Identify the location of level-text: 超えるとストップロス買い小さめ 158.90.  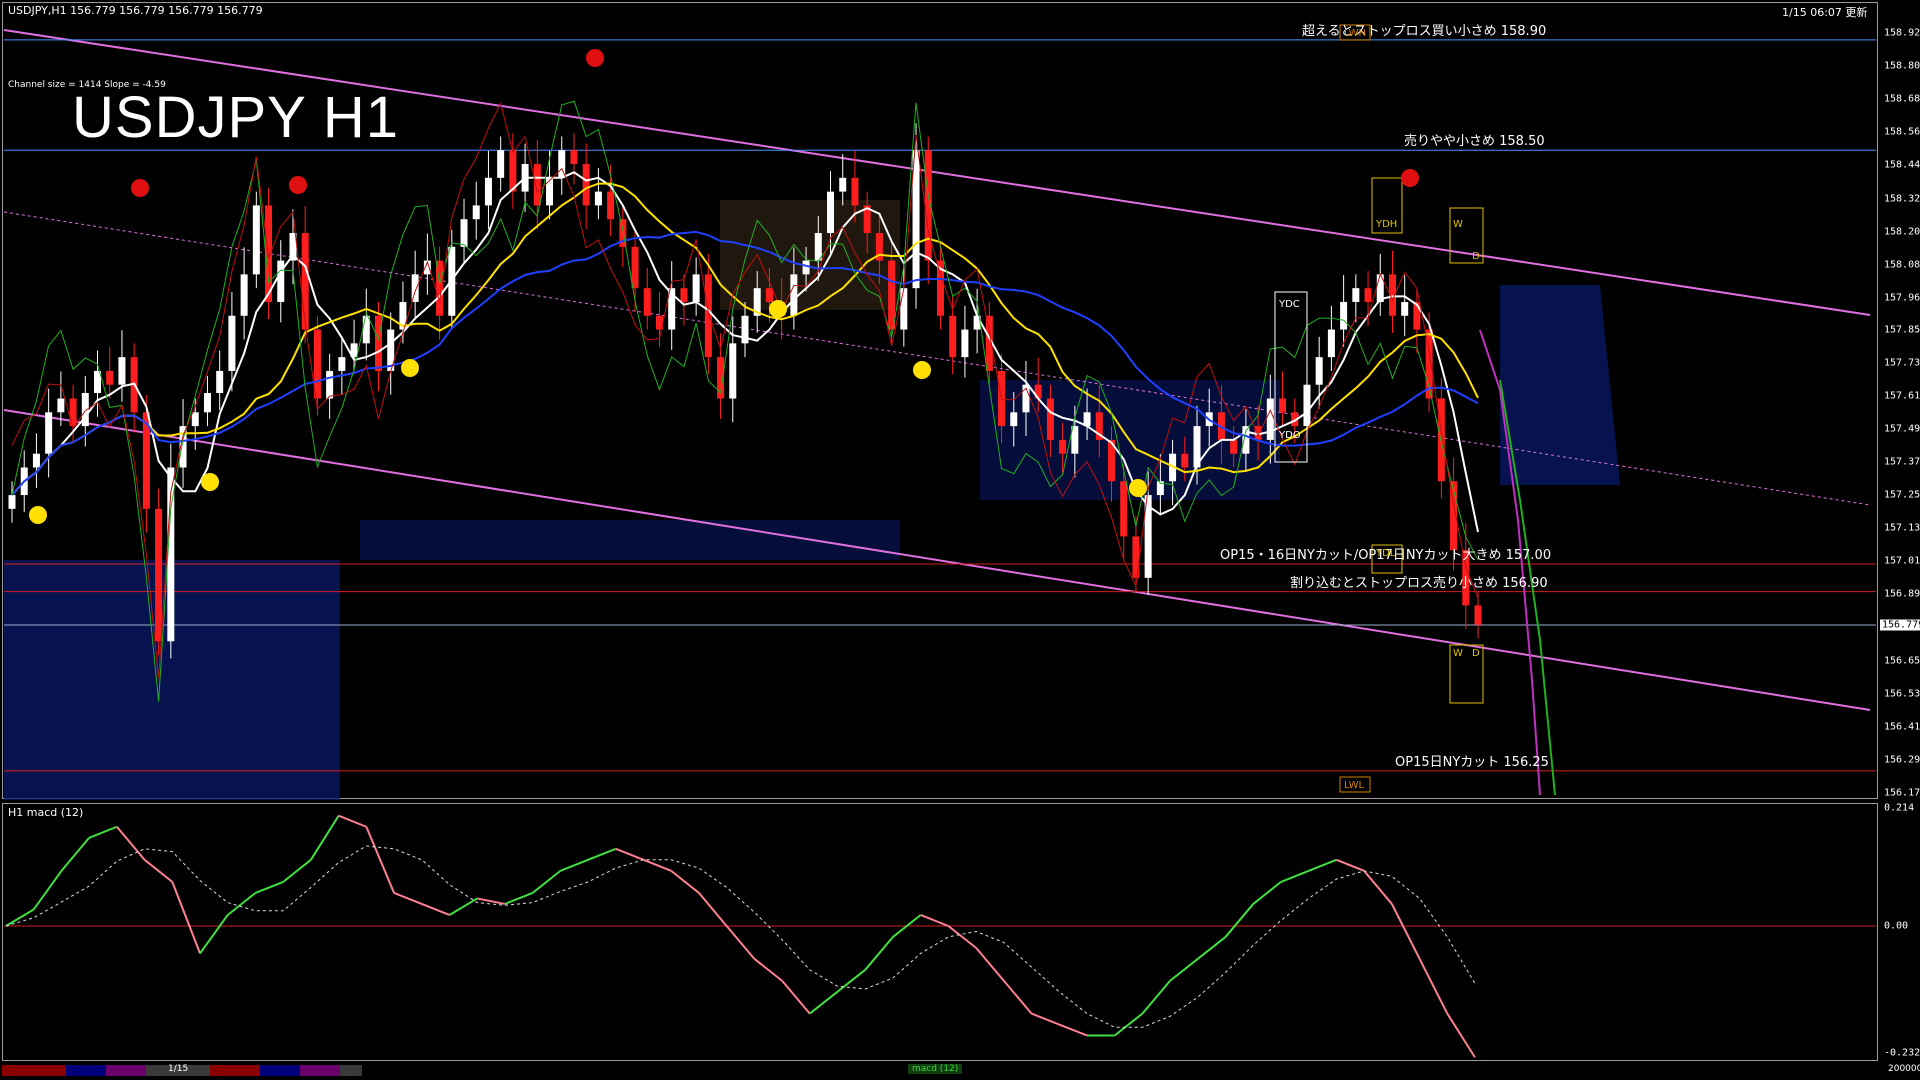
(1424, 31).